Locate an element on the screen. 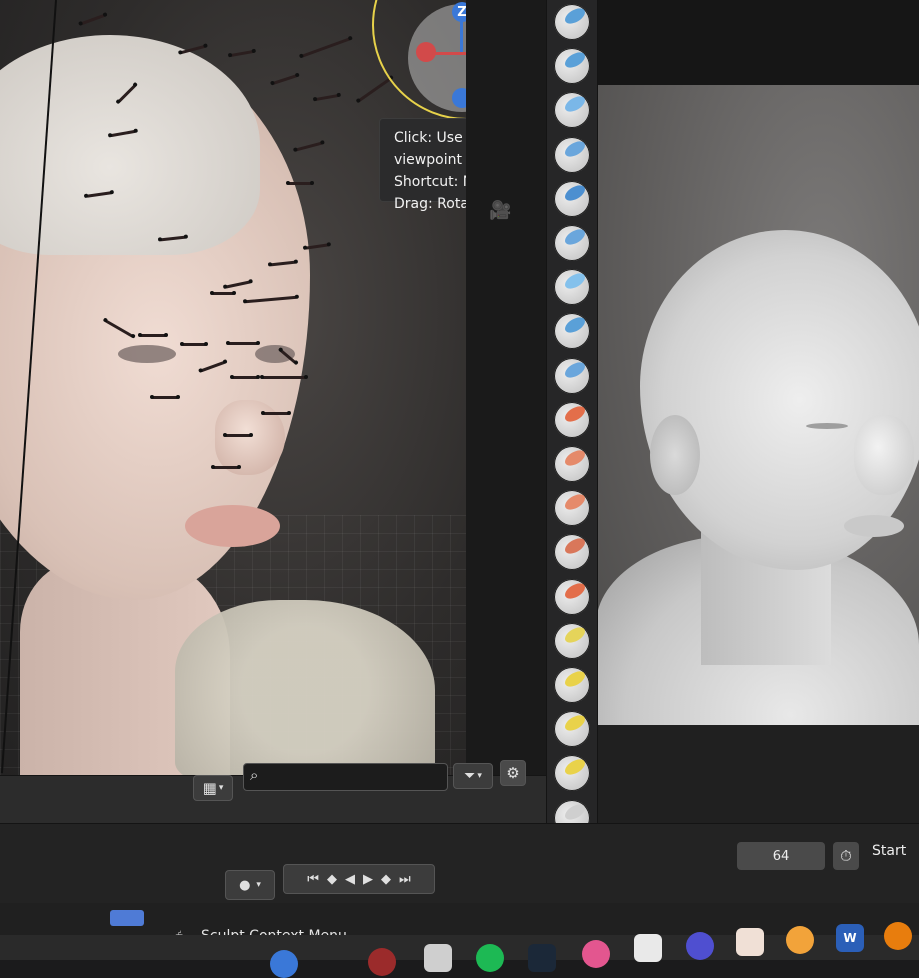  multiplane-scrape-brush-icon is located at coordinates (572, 596).